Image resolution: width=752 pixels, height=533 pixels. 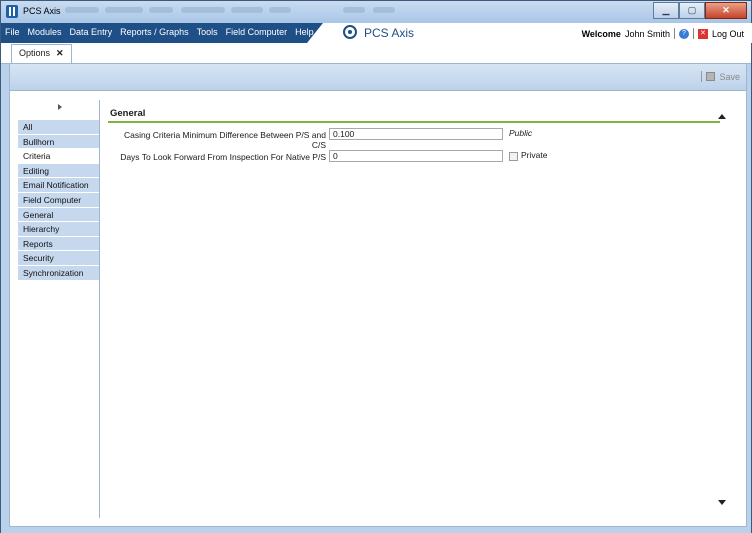 What do you see at coordinates (378, 77) in the screenshot?
I see `toolbar: Save` at bounding box center [378, 77].